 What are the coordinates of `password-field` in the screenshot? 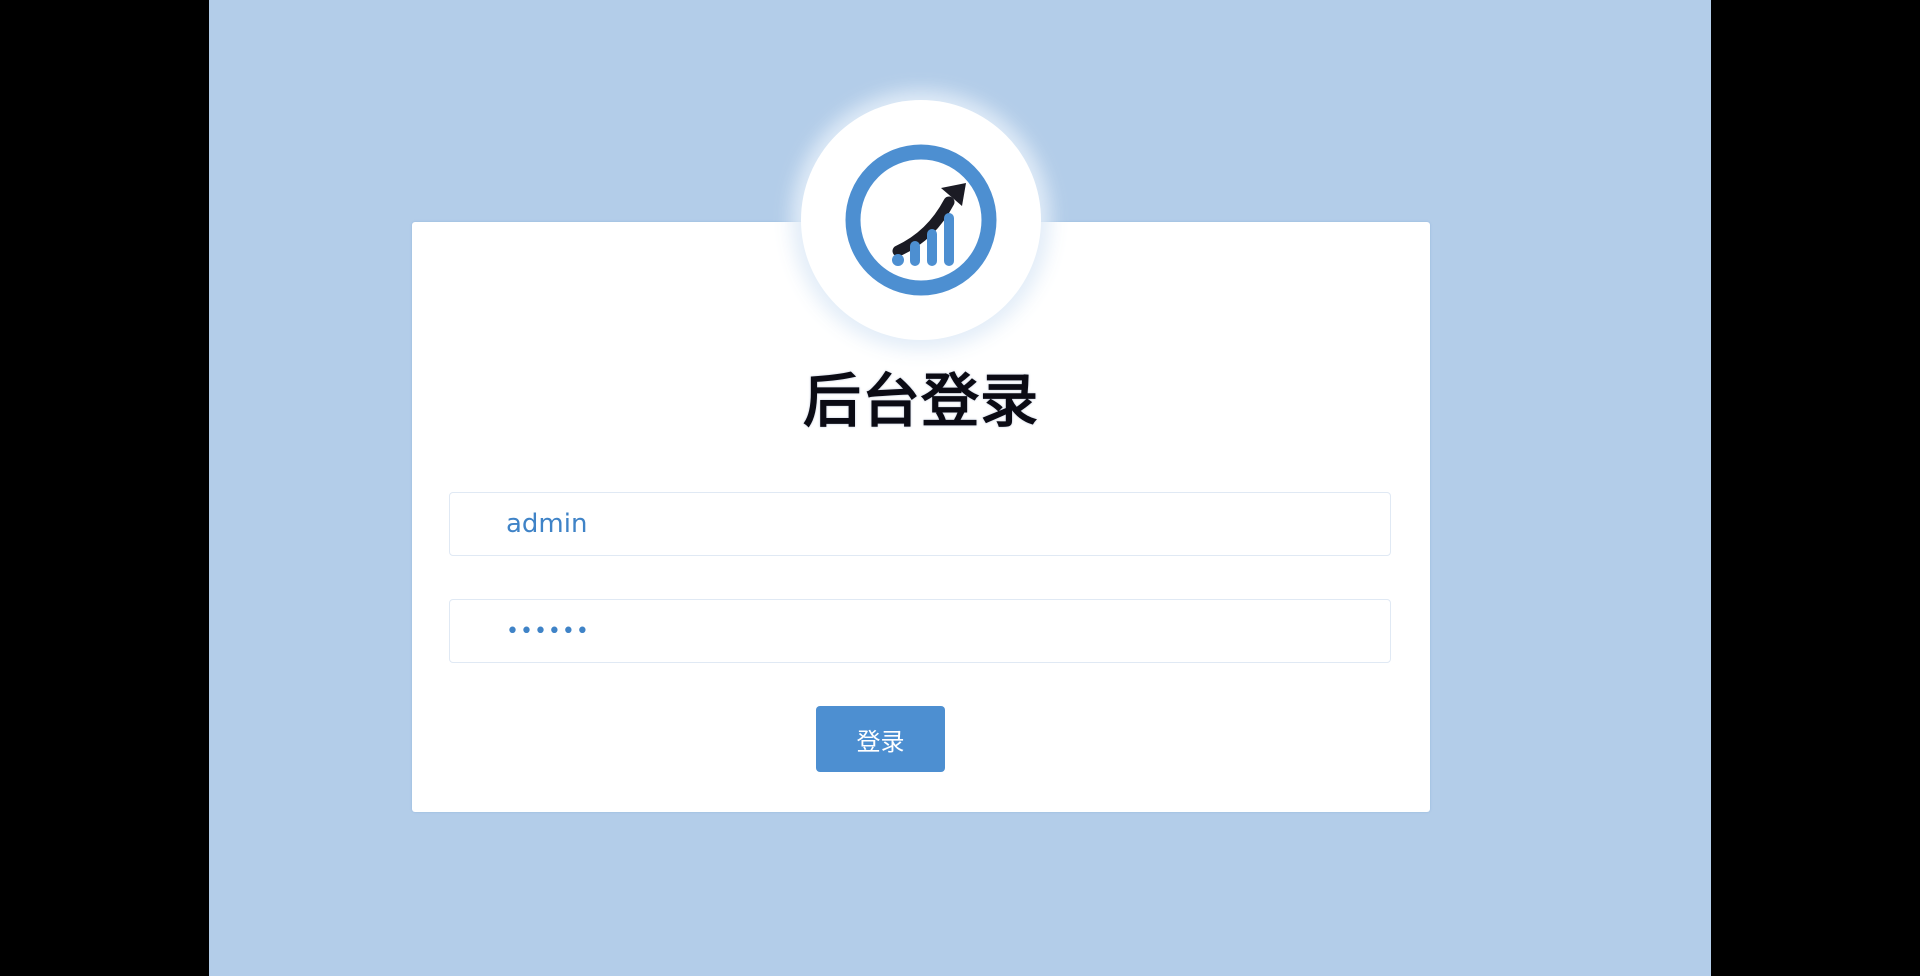 It's located at (920, 631).